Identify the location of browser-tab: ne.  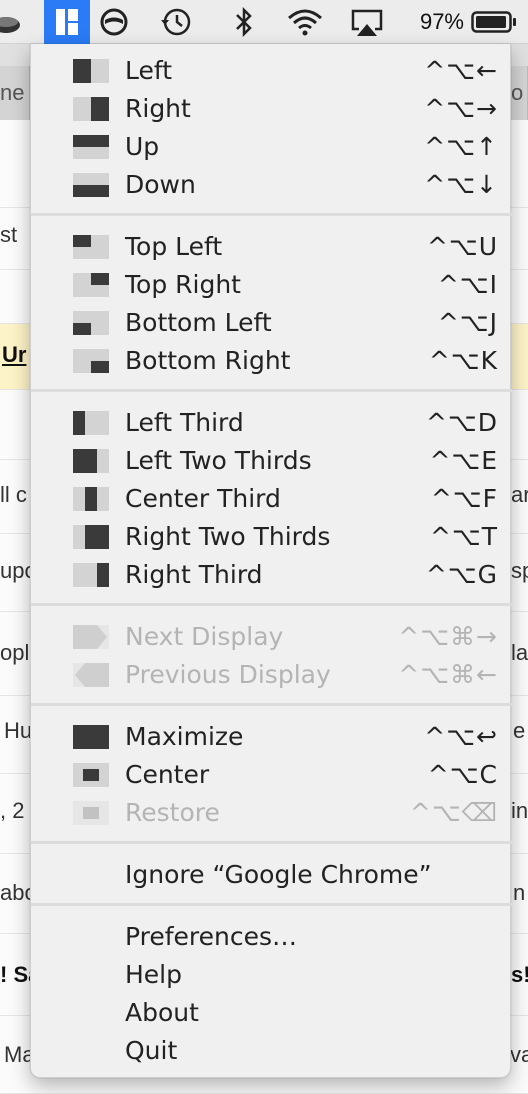
(15, 93).